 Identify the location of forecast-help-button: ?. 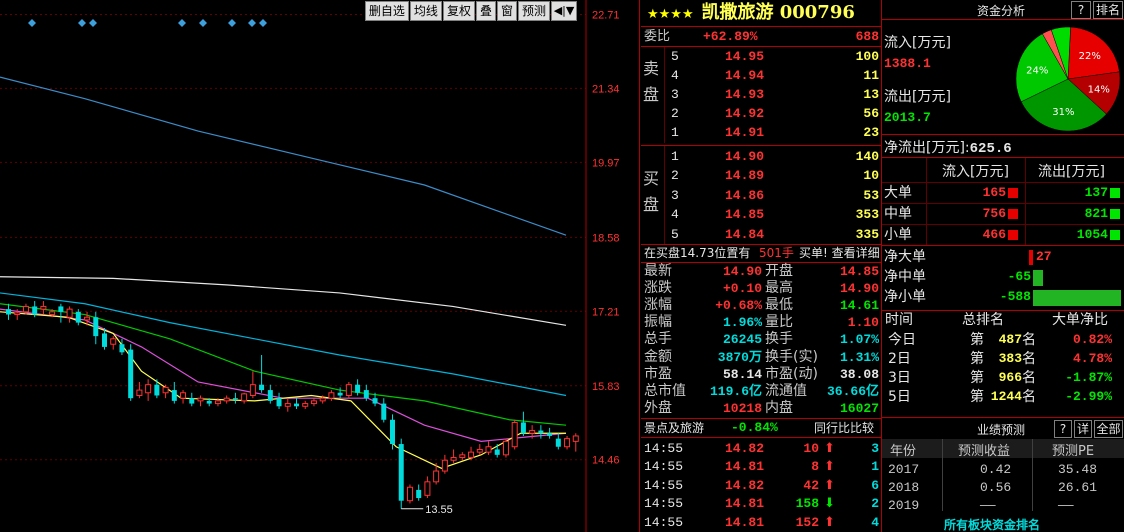
(1063, 429).